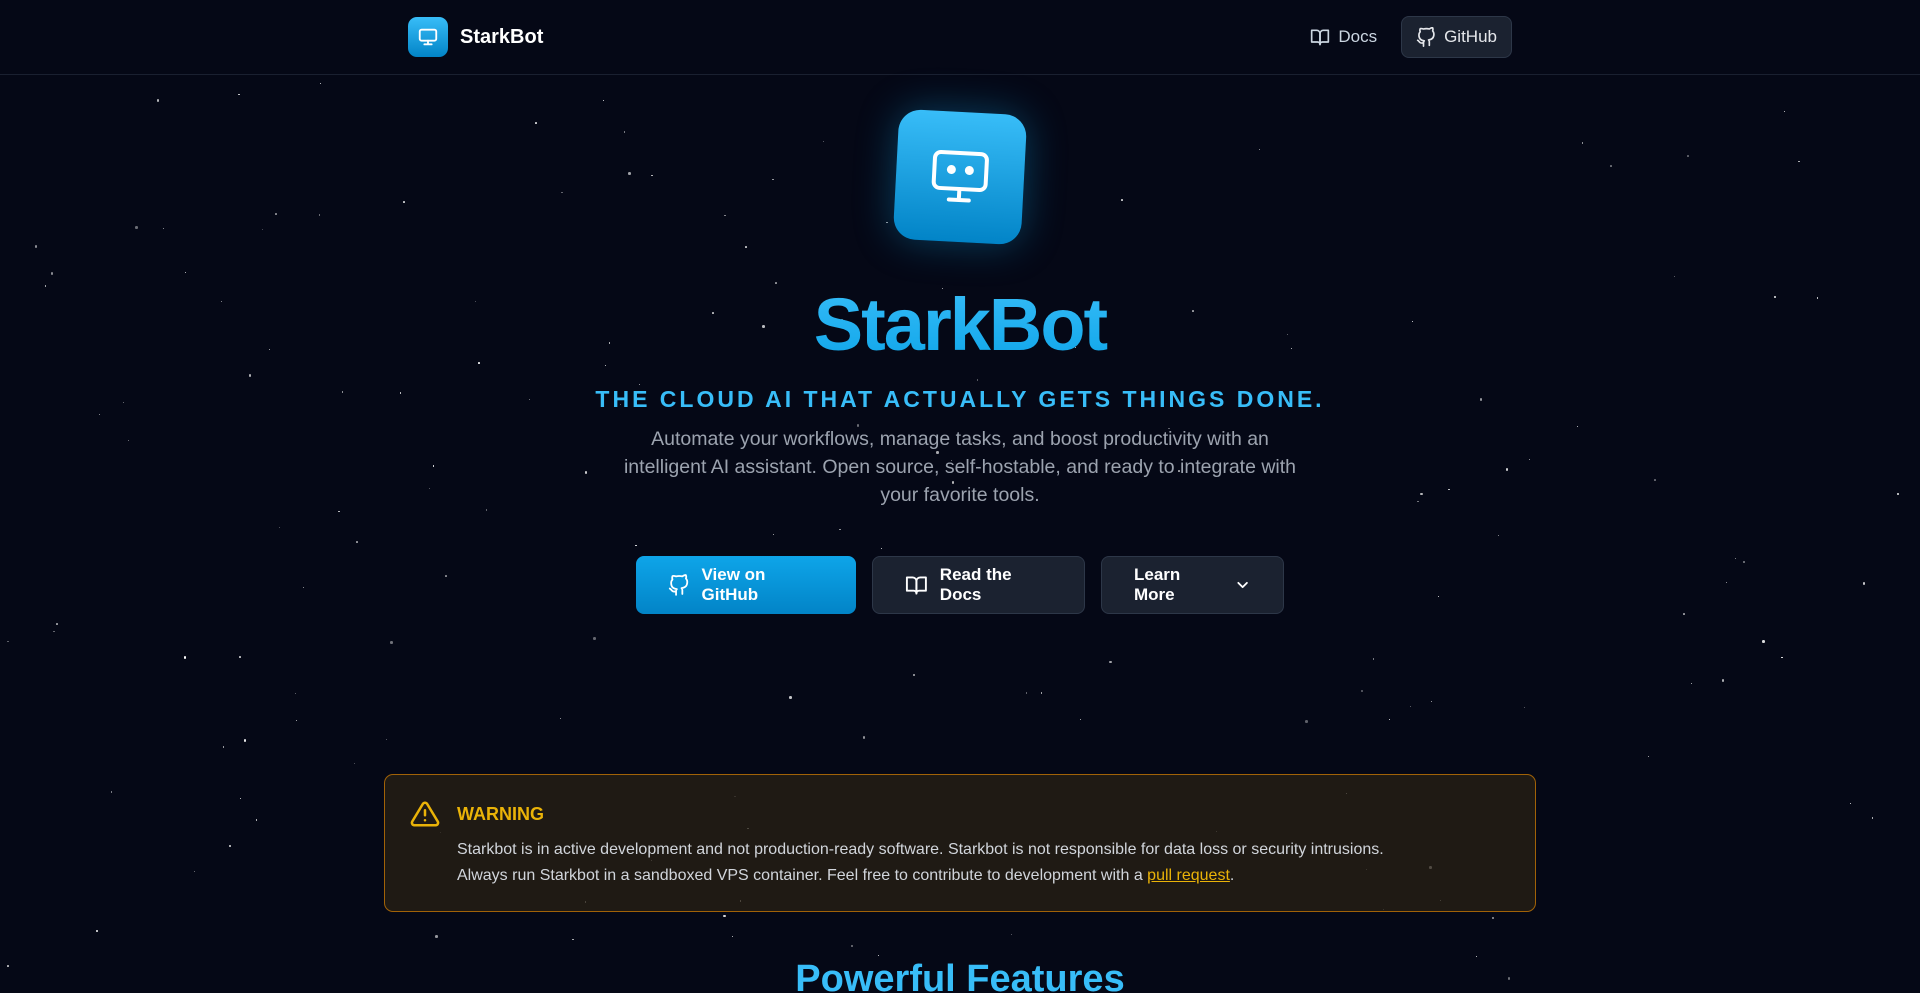 Image resolution: width=1920 pixels, height=993 pixels. I want to click on read-the-docs-label: Read the Docs, so click(975, 584).